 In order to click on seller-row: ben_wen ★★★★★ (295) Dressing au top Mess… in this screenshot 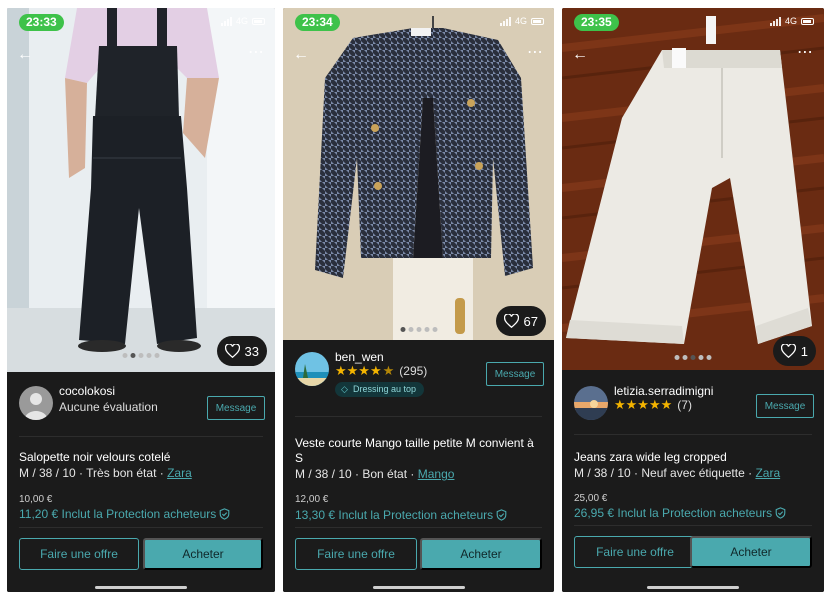, I will do `click(419, 376)`.